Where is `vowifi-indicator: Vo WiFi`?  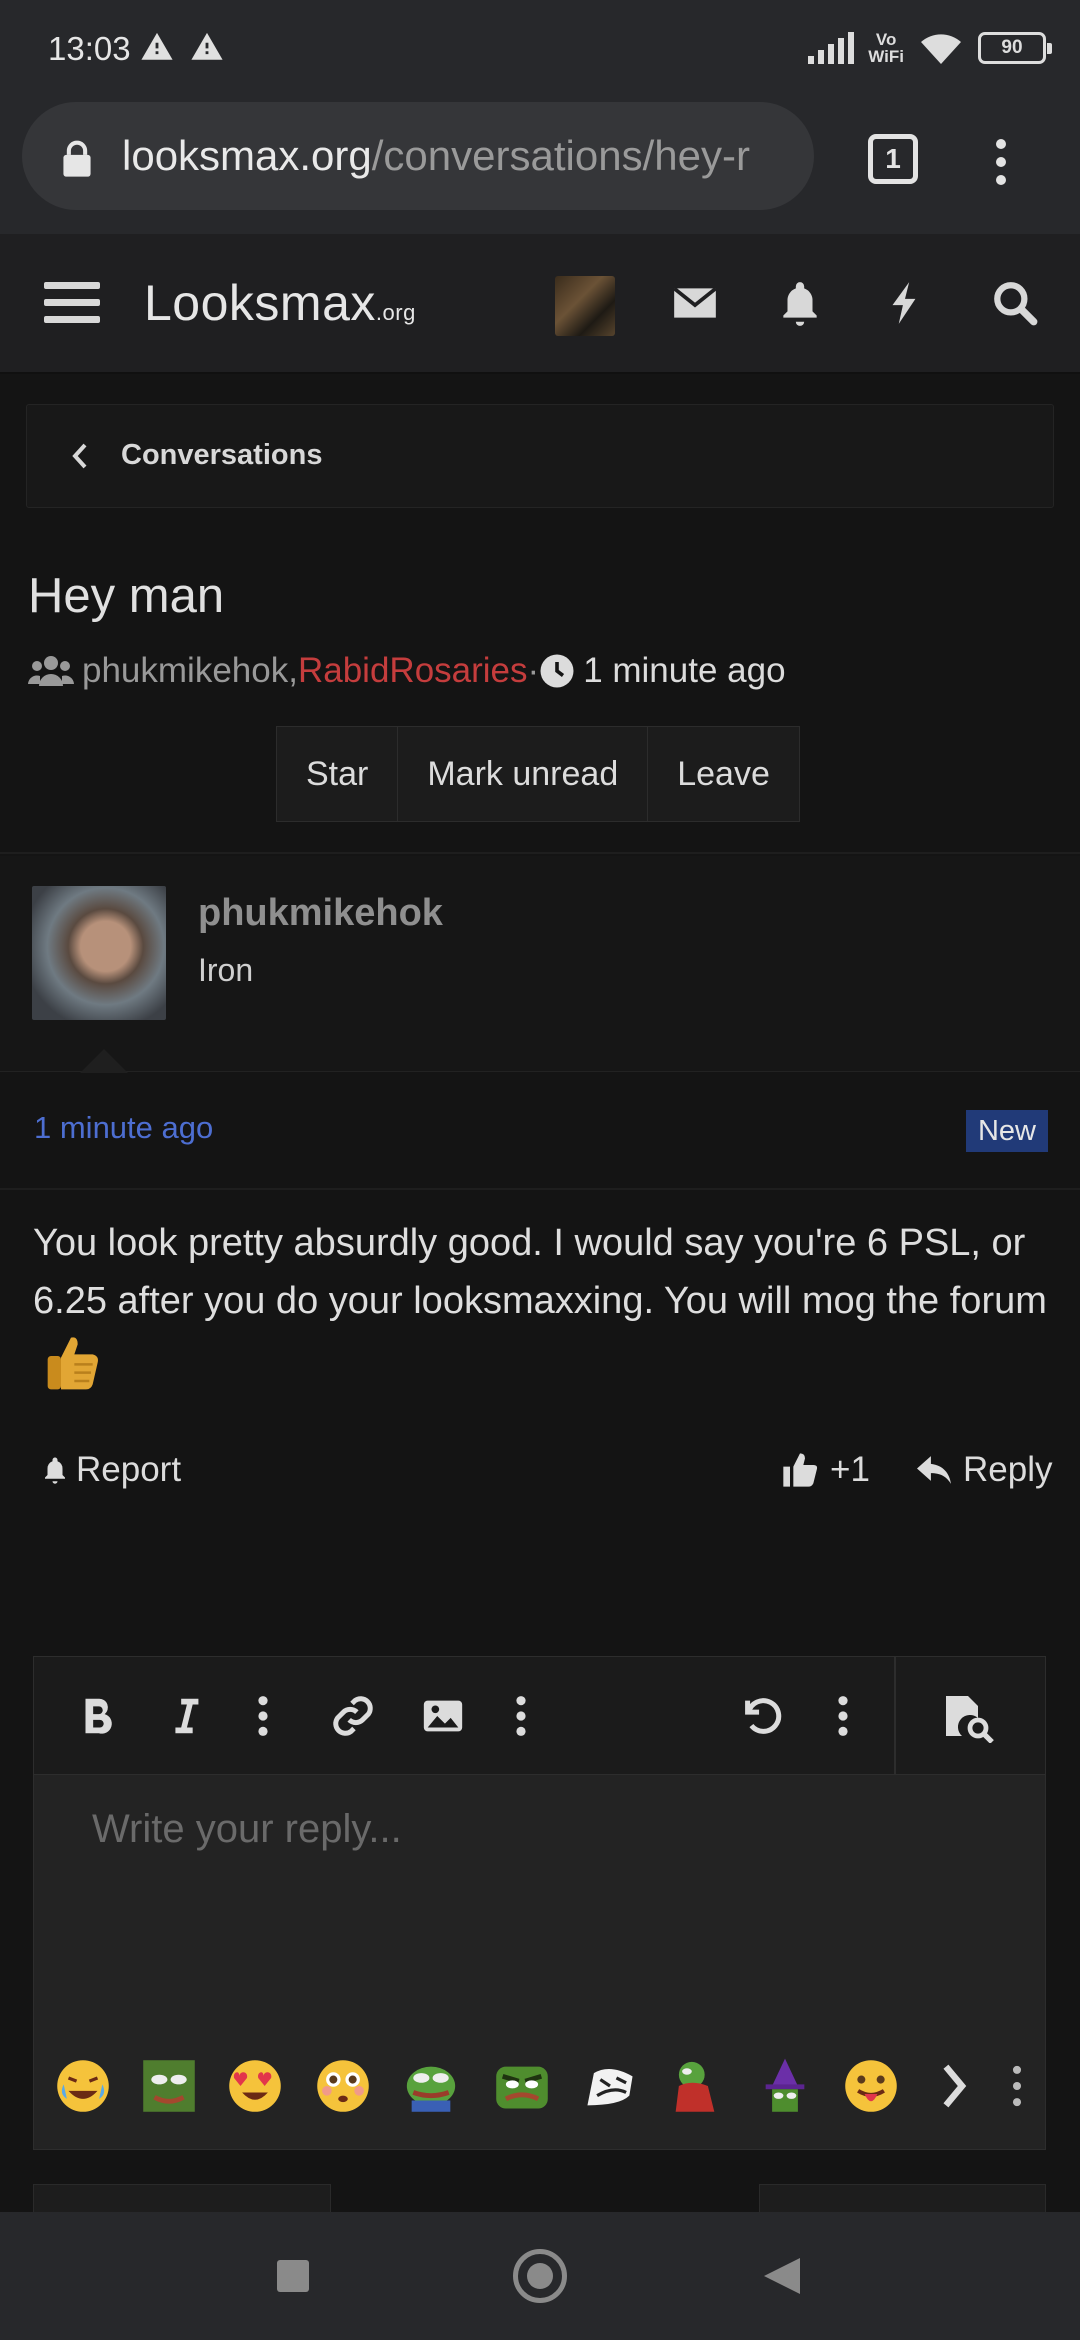 vowifi-indicator: Vo WiFi is located at coordinates (886, 48).